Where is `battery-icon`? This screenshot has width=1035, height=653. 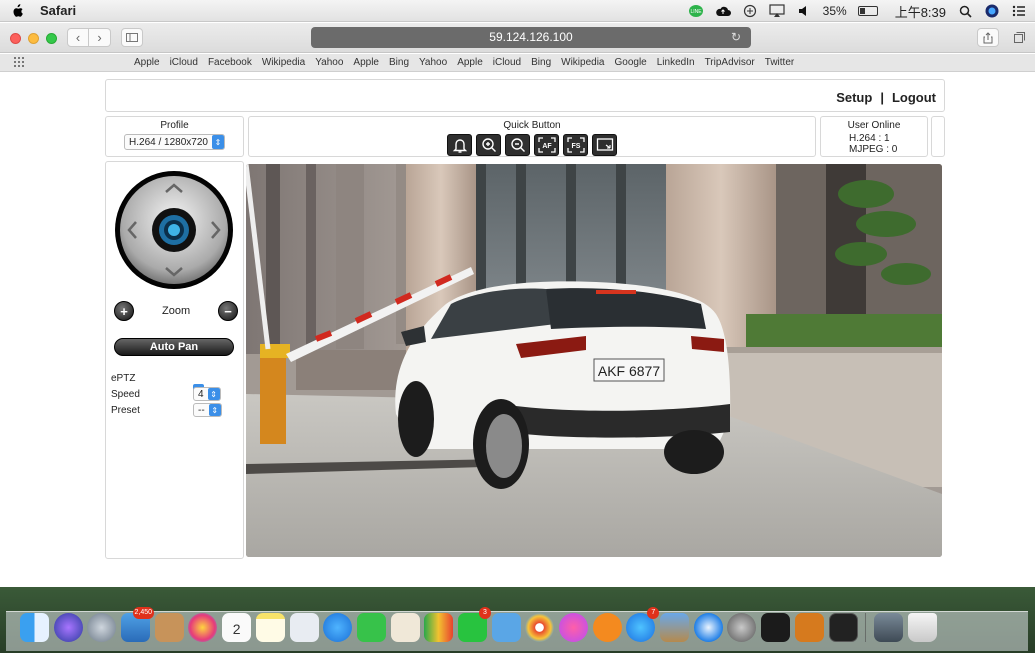 battery-icon is located at coordinates (867, 11).